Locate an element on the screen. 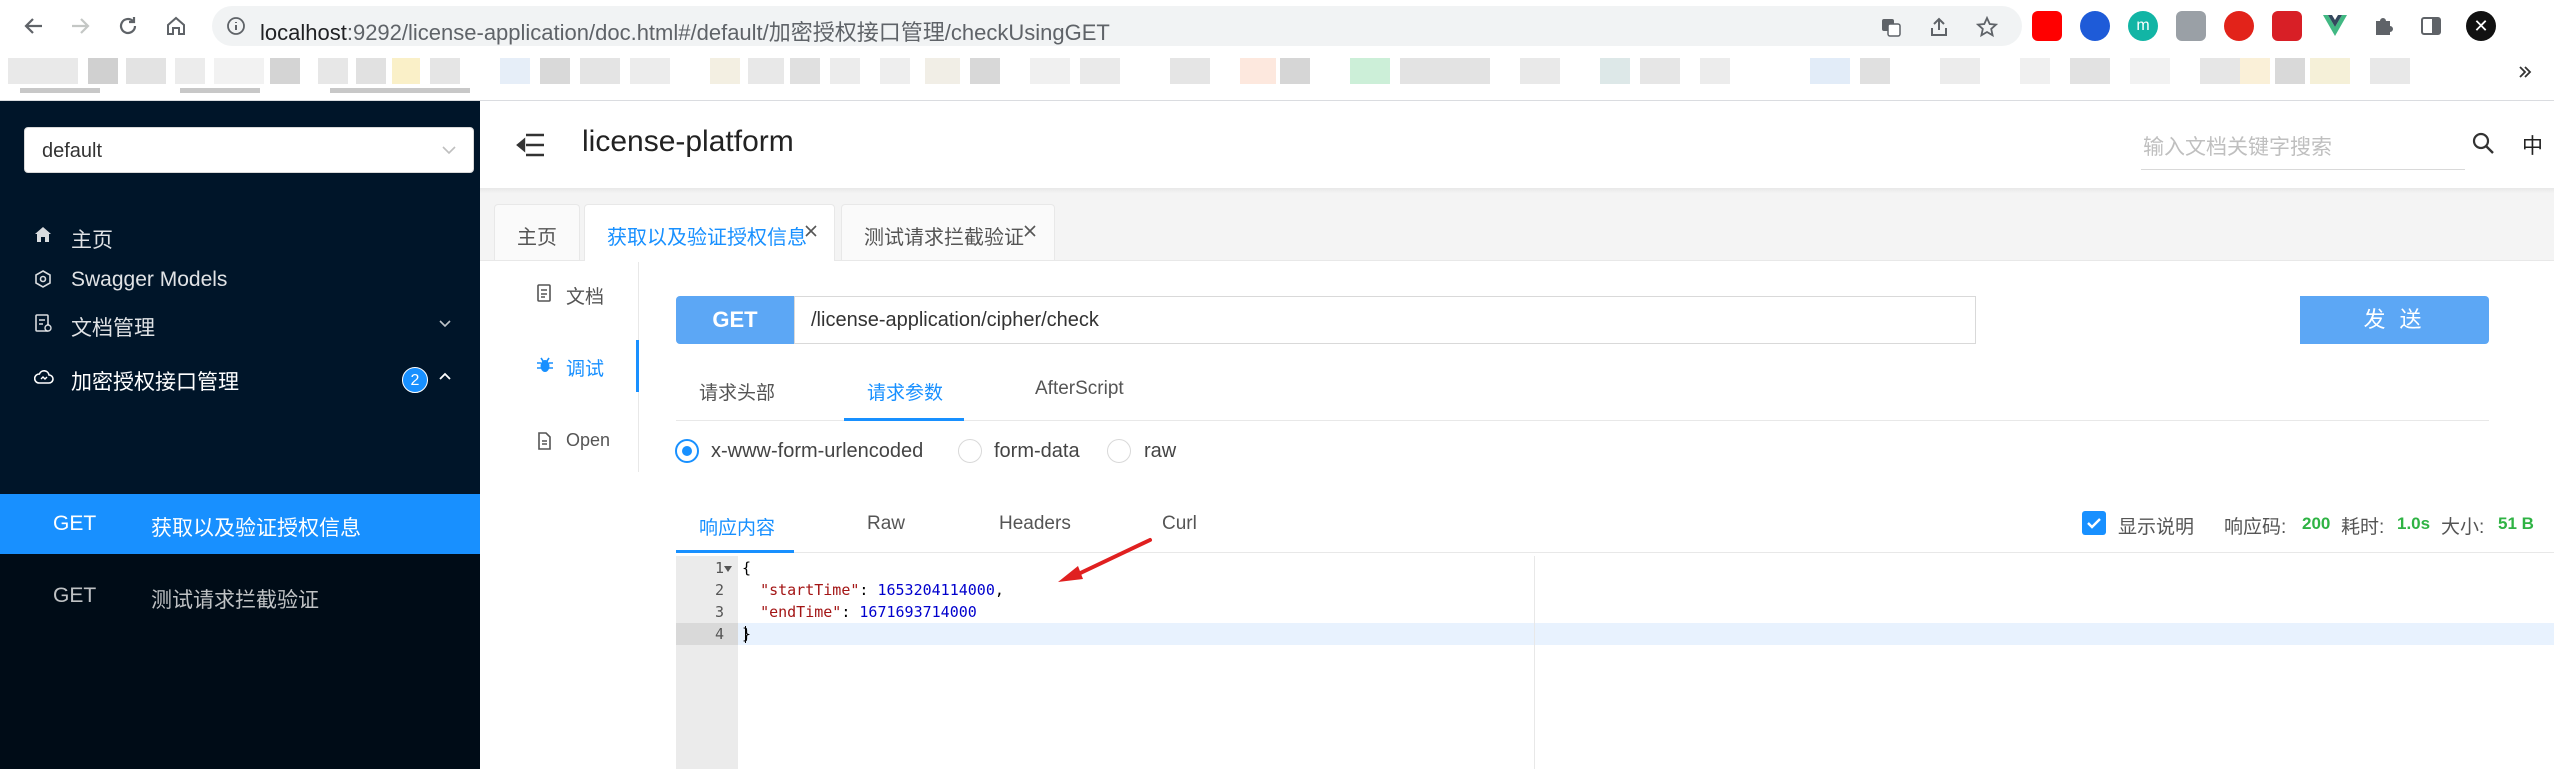 This screenshot has height=769, width=2554. back-button is located at coordinates (34, 26).